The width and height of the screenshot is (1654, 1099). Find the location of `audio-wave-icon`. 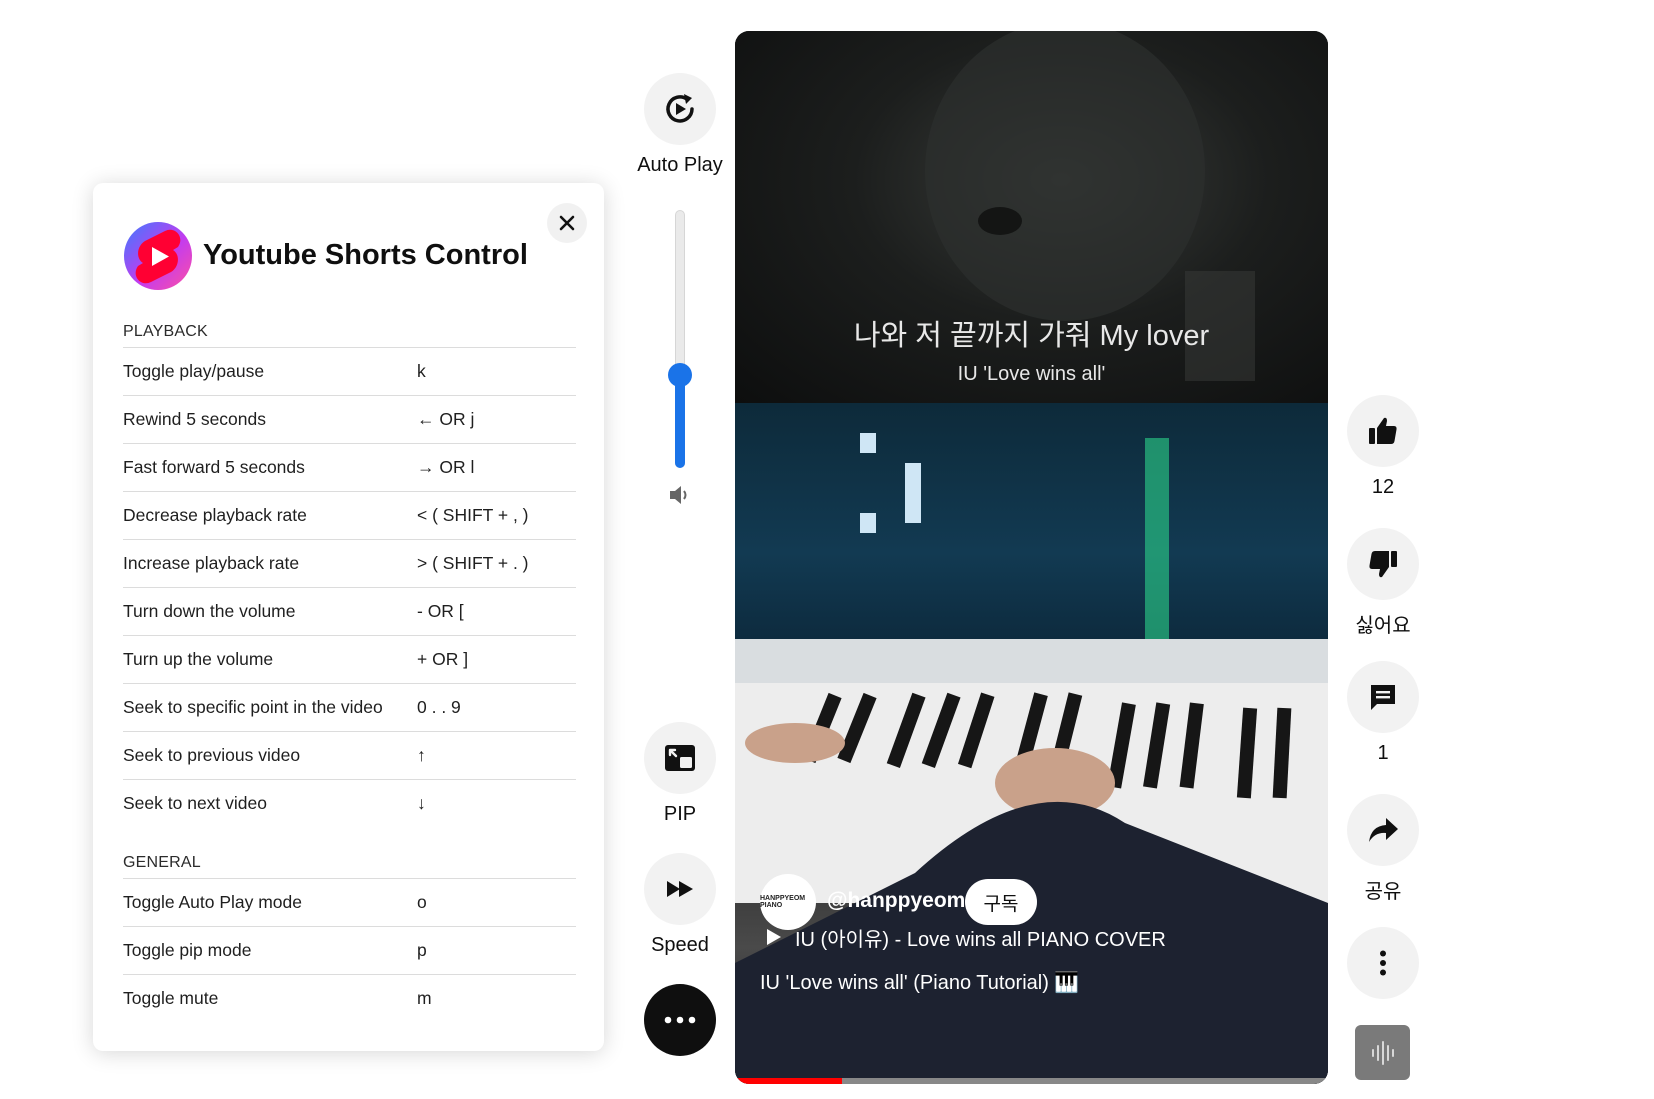

audio-wave-icon is located at coordinates (1382, 1052).